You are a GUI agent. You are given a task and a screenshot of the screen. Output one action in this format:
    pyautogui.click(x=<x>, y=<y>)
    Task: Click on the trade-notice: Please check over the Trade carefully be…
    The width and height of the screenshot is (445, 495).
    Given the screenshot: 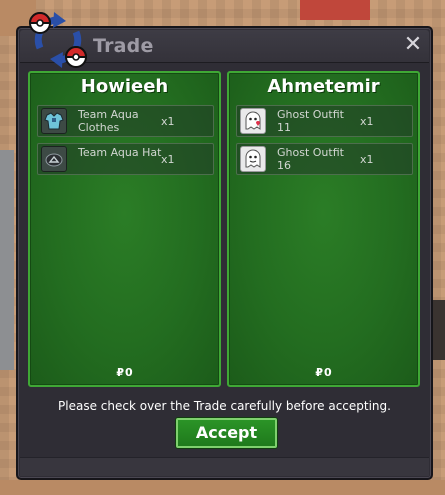 What is the action you would take?
    pyautogui.click(x=224, y=406)
    